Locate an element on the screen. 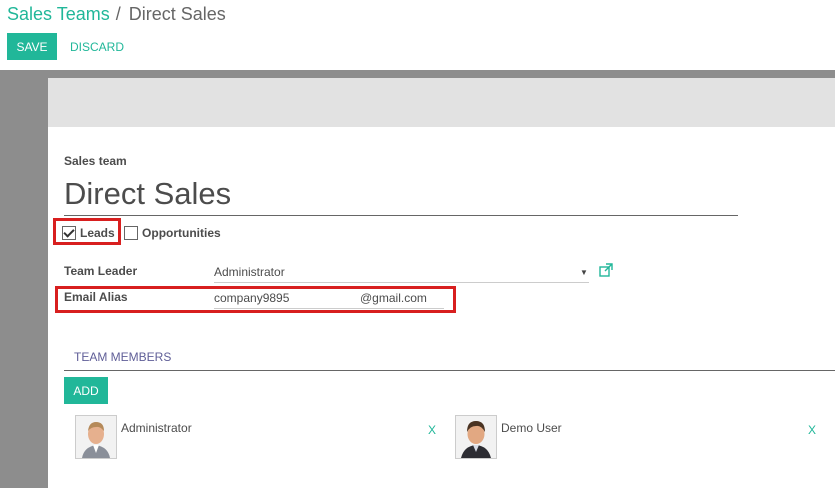  tab-team-members: TEAM MEMBERS is located at coordinates (124, 356).